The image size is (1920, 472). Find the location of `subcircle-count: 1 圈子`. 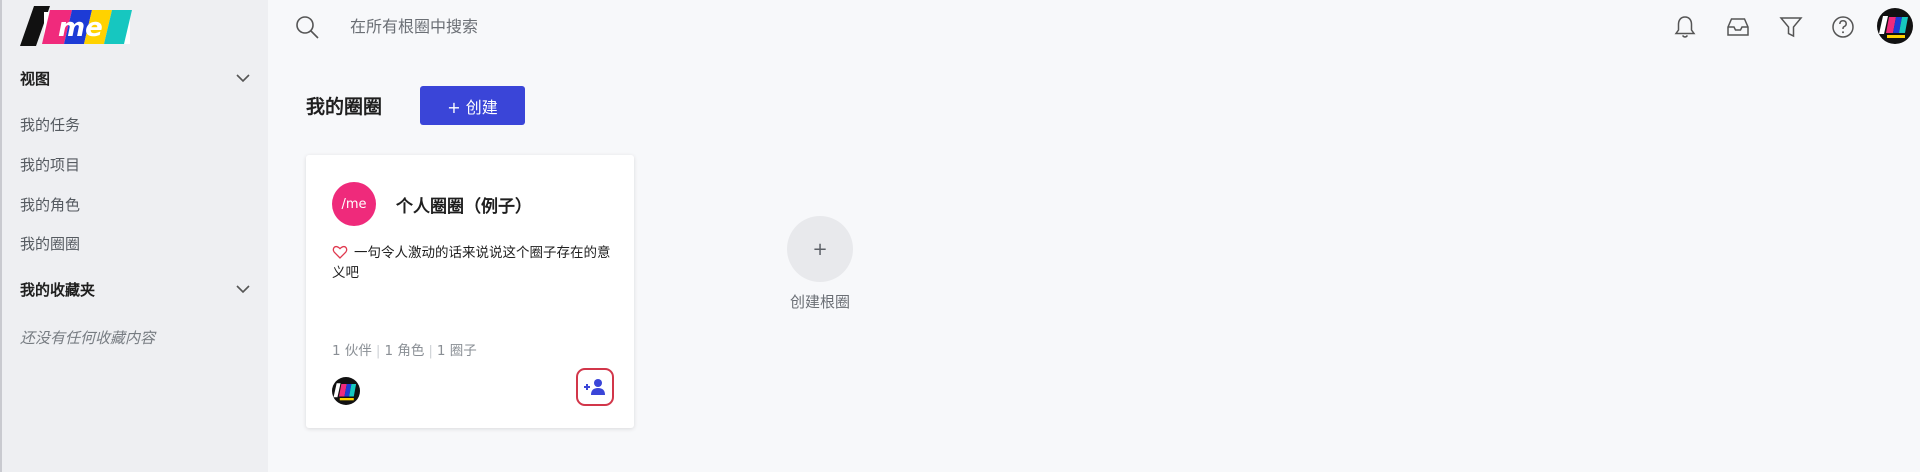

subcircle-count: 1 圈子 is located at coordinates (456, 351).